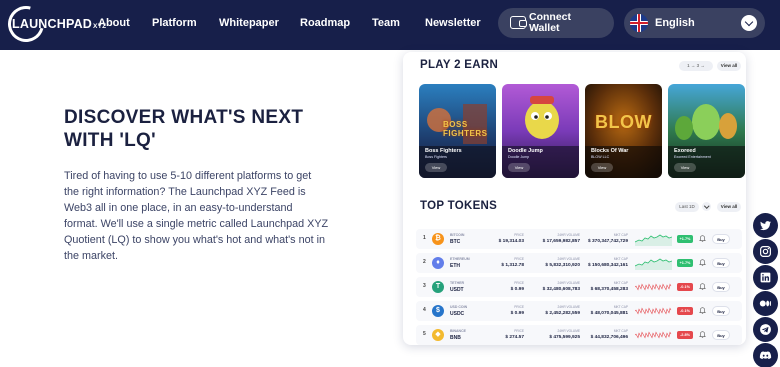  Describe the element at coordinates (457, 283) in the screenshot. I see `token-name: TETHER` at that location.